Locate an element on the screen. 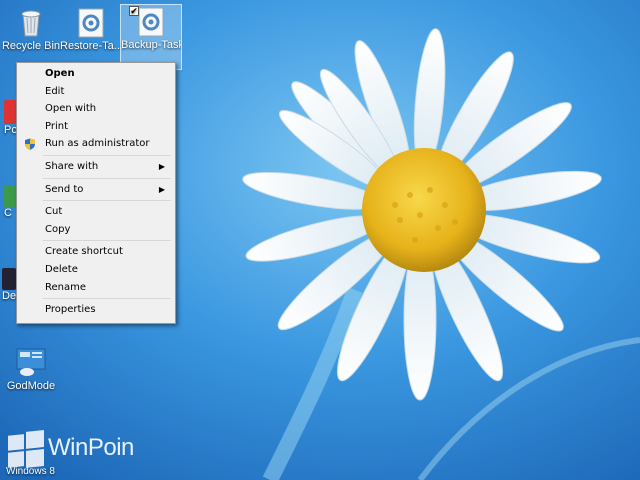 Image resolution: width=640 pixels, height=480 pixels. menu-item-cut: Cut is located at coordinates (96, 212).